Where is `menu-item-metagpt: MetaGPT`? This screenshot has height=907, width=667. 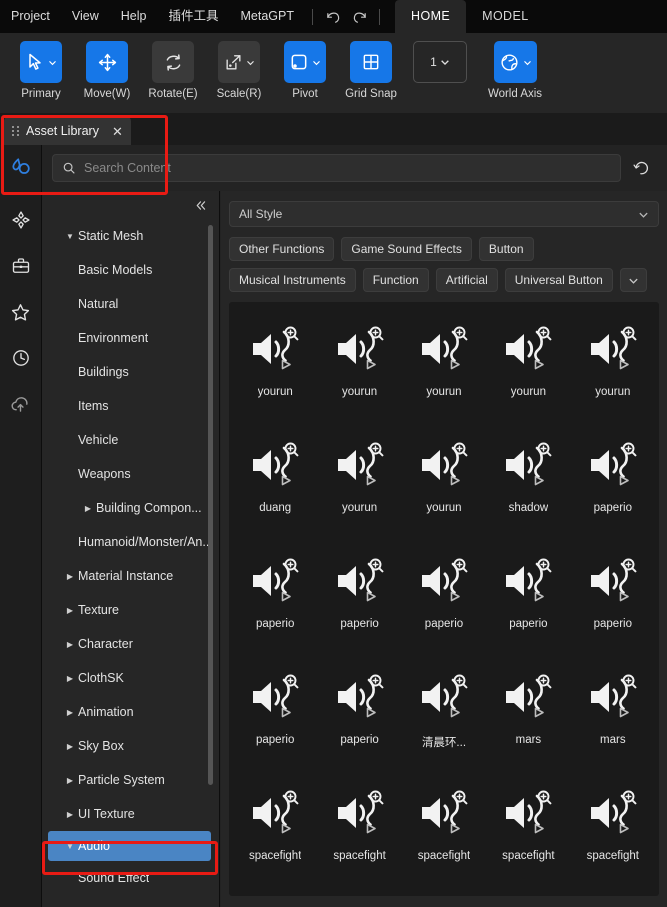
menu-item-metagpt: MetaGPT is located at coordinates (268, 16).